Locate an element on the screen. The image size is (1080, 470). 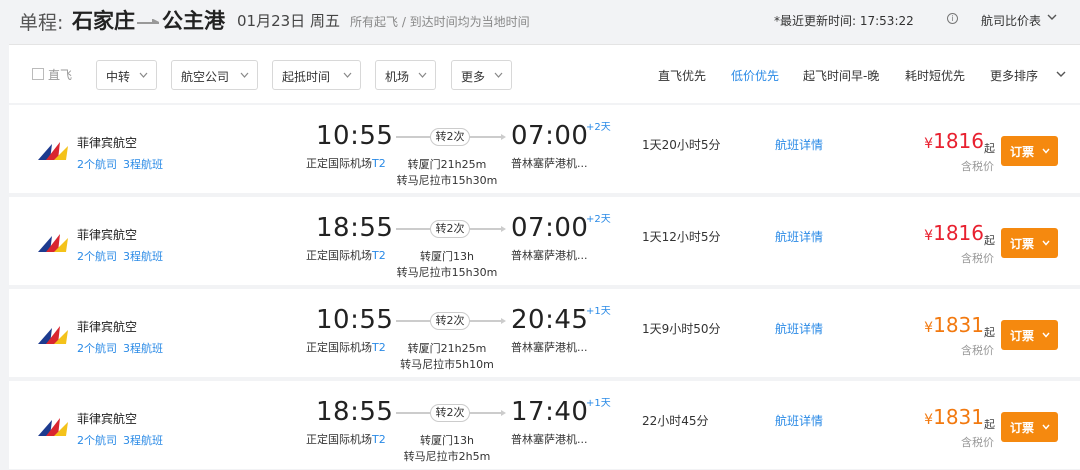
destination-city: 公主港 is located at coordinates (193, 21).